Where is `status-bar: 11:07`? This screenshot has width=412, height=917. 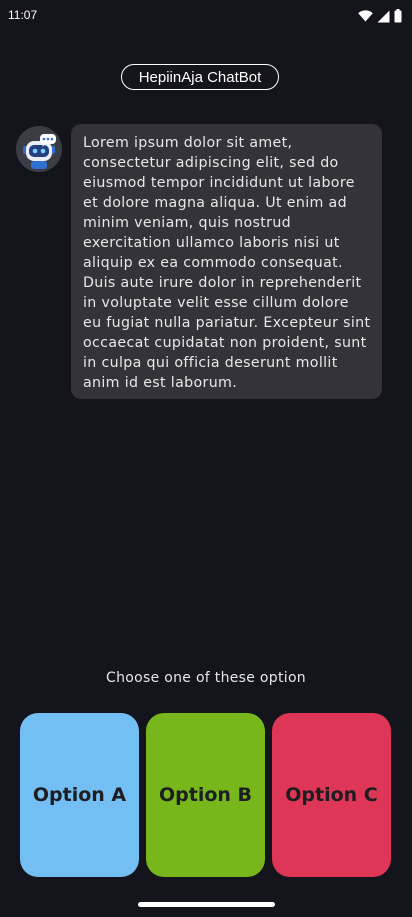 status-bar: 11:07 is located at coordinates (206, 16).